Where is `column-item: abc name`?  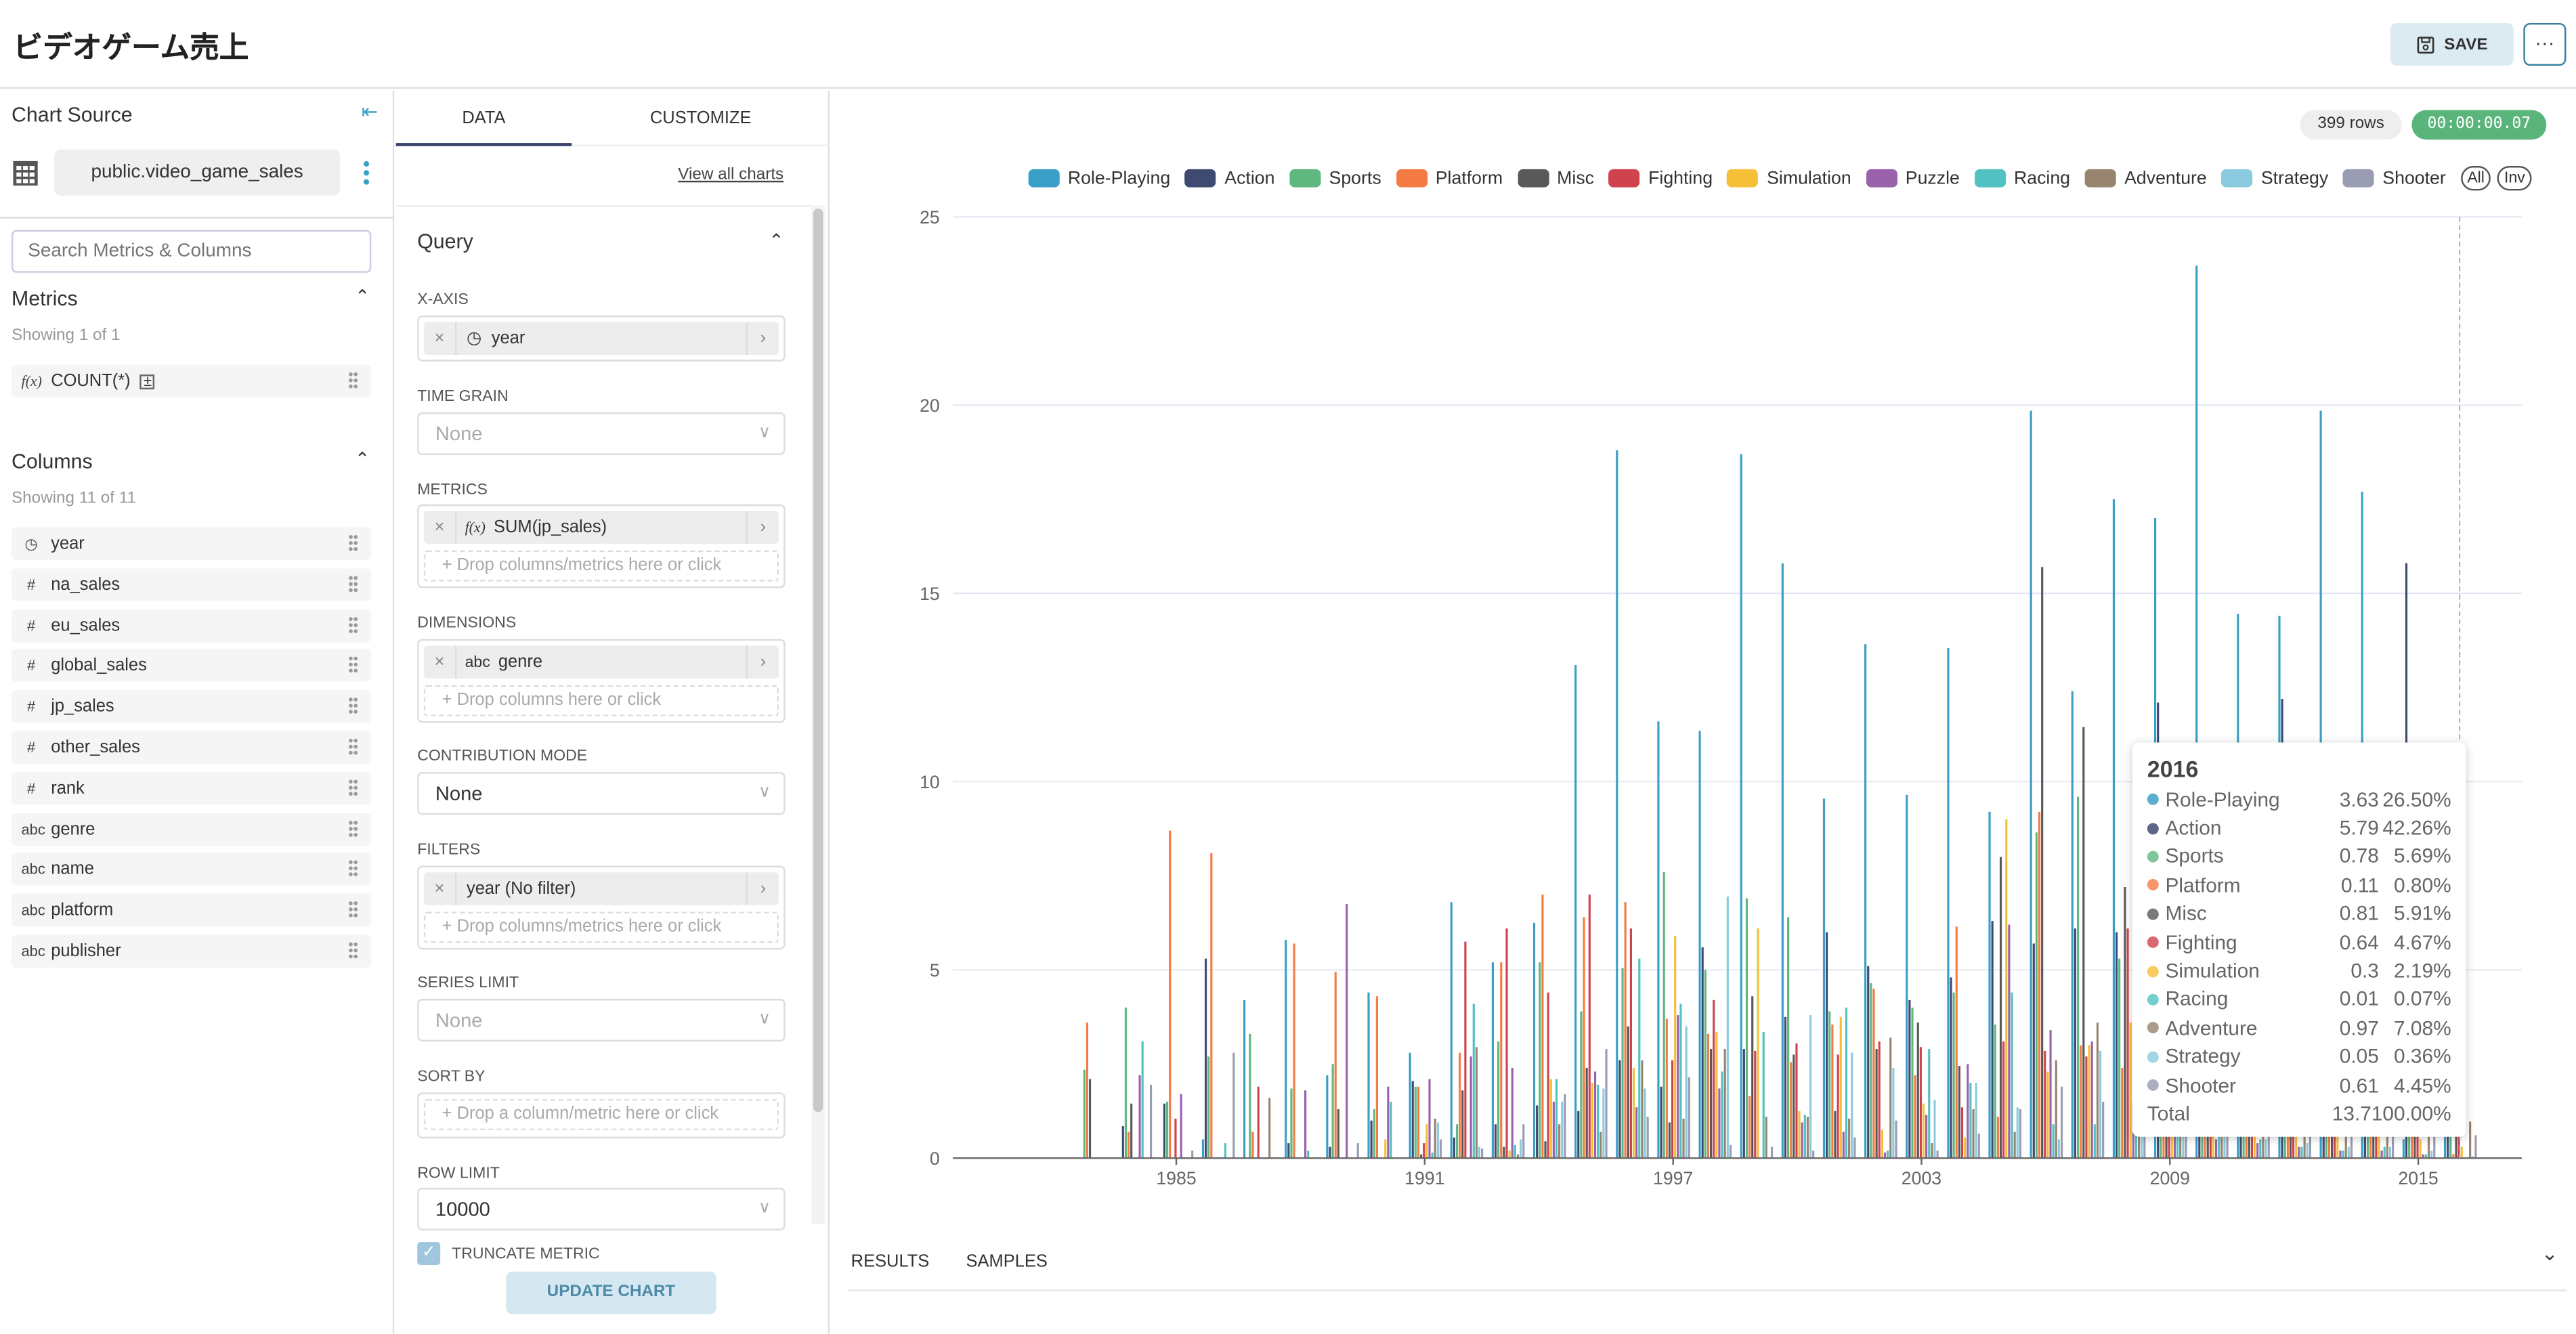 column-item: abc name is located at coordinates (191, 869).